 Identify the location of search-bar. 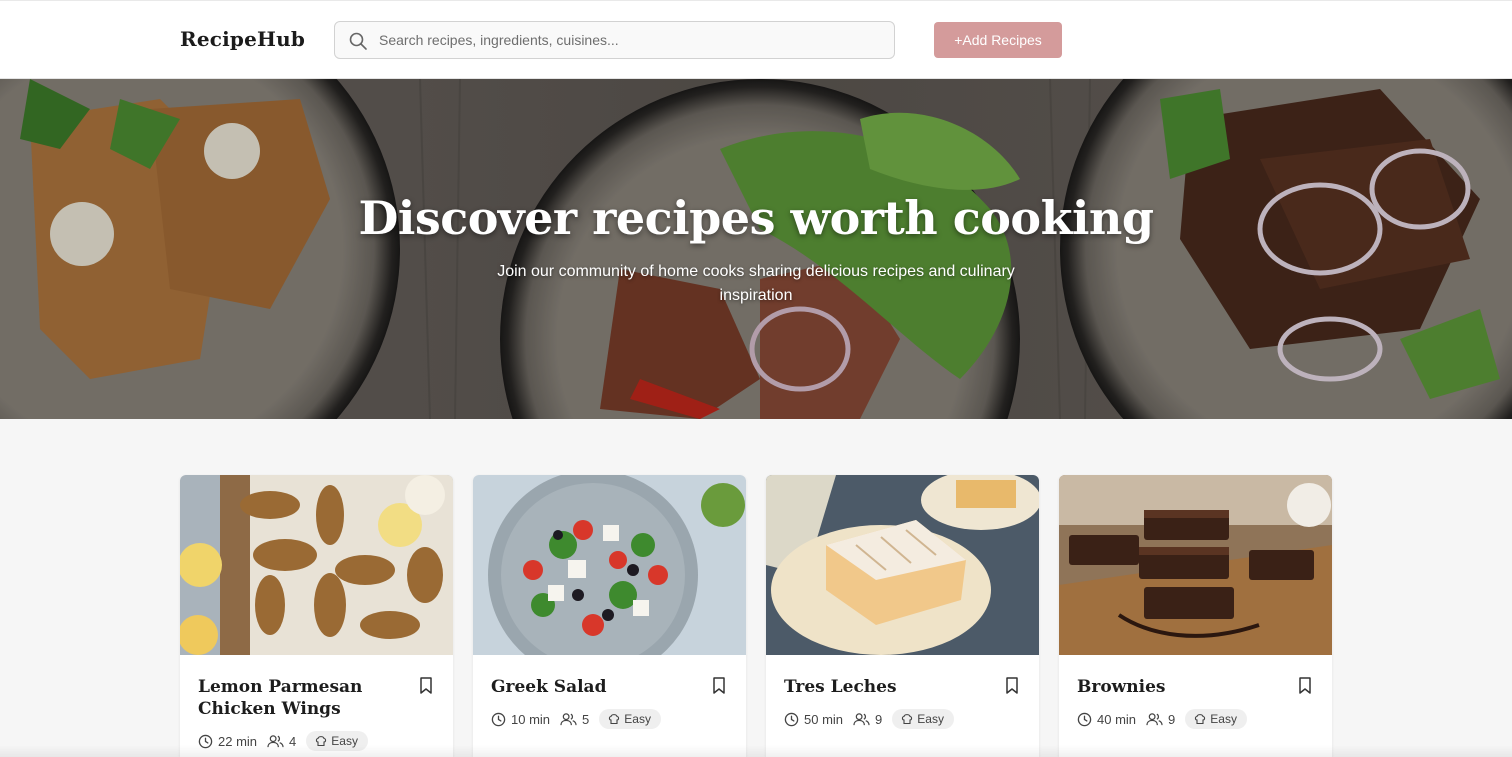
(614, 40).